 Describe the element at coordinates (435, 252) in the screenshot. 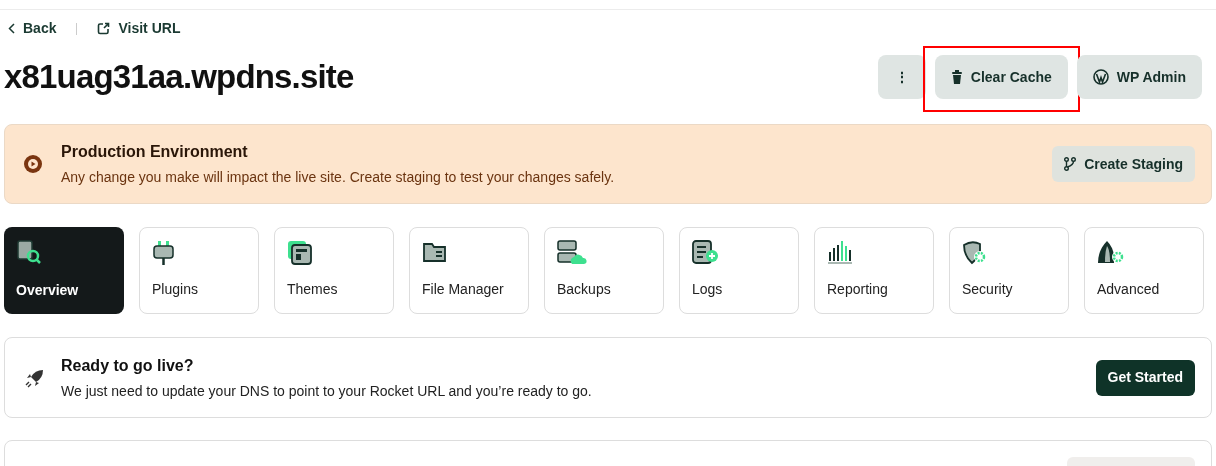

I see `folder-icon` at that location.